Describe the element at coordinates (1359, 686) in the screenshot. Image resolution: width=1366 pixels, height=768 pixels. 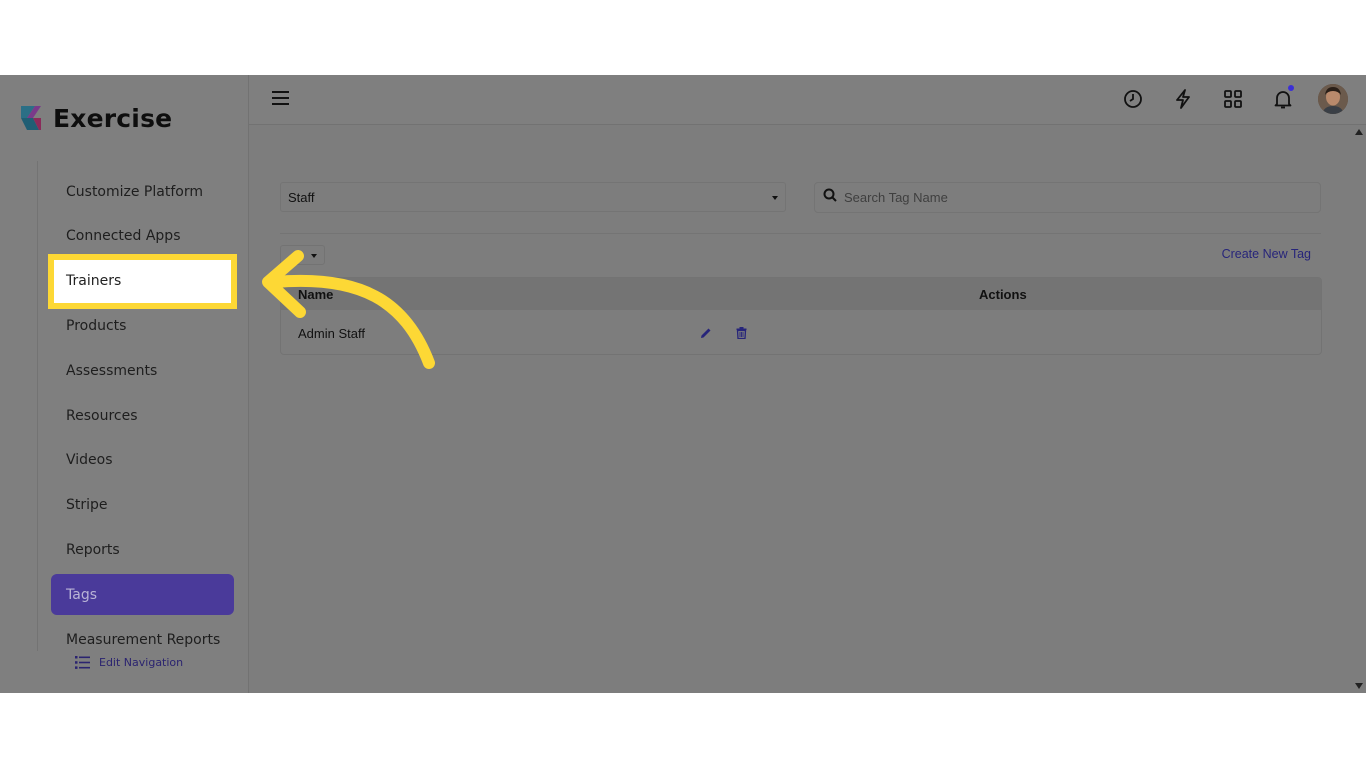
I see `scroll-down-arrow-icon` at that location.